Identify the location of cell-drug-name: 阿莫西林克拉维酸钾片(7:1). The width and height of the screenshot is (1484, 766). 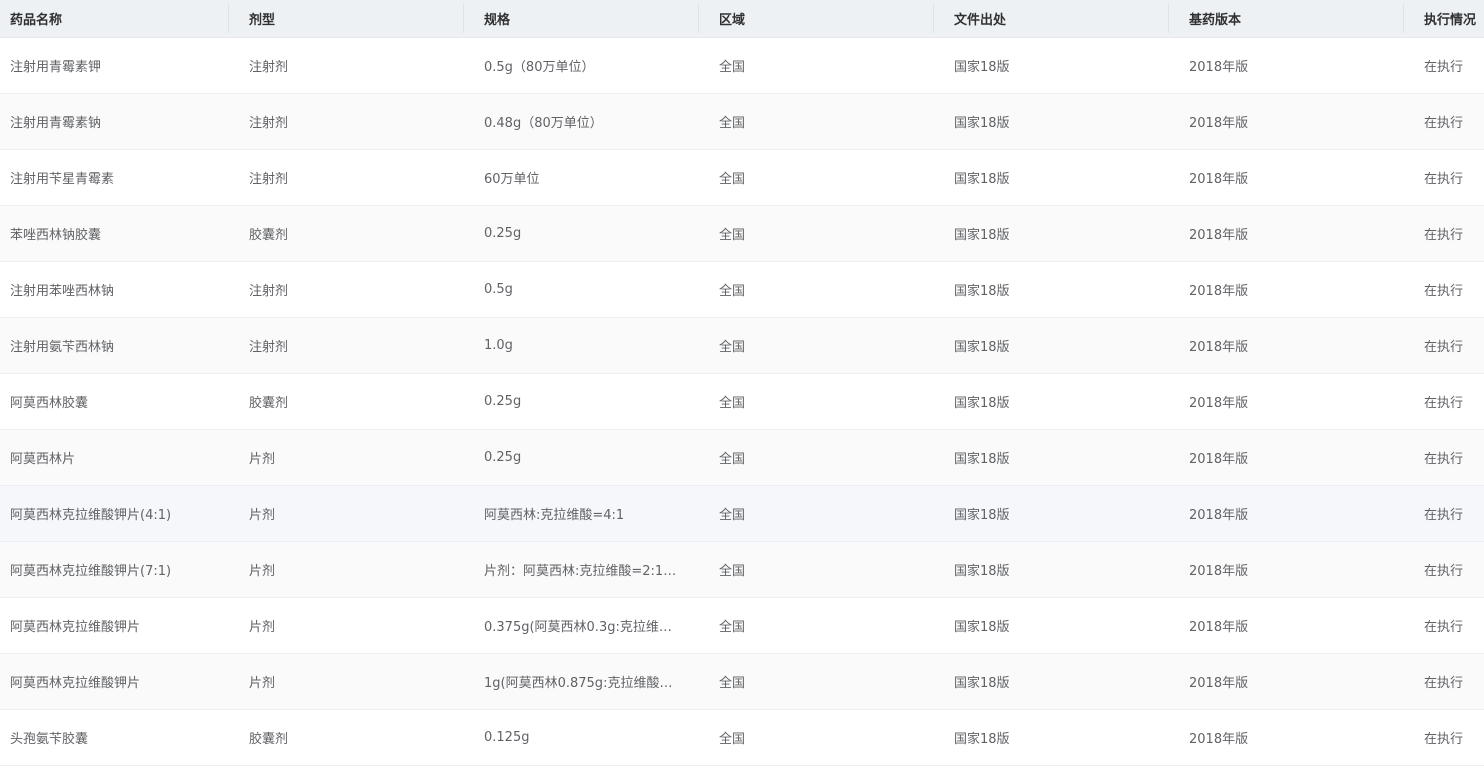
(119, 569).